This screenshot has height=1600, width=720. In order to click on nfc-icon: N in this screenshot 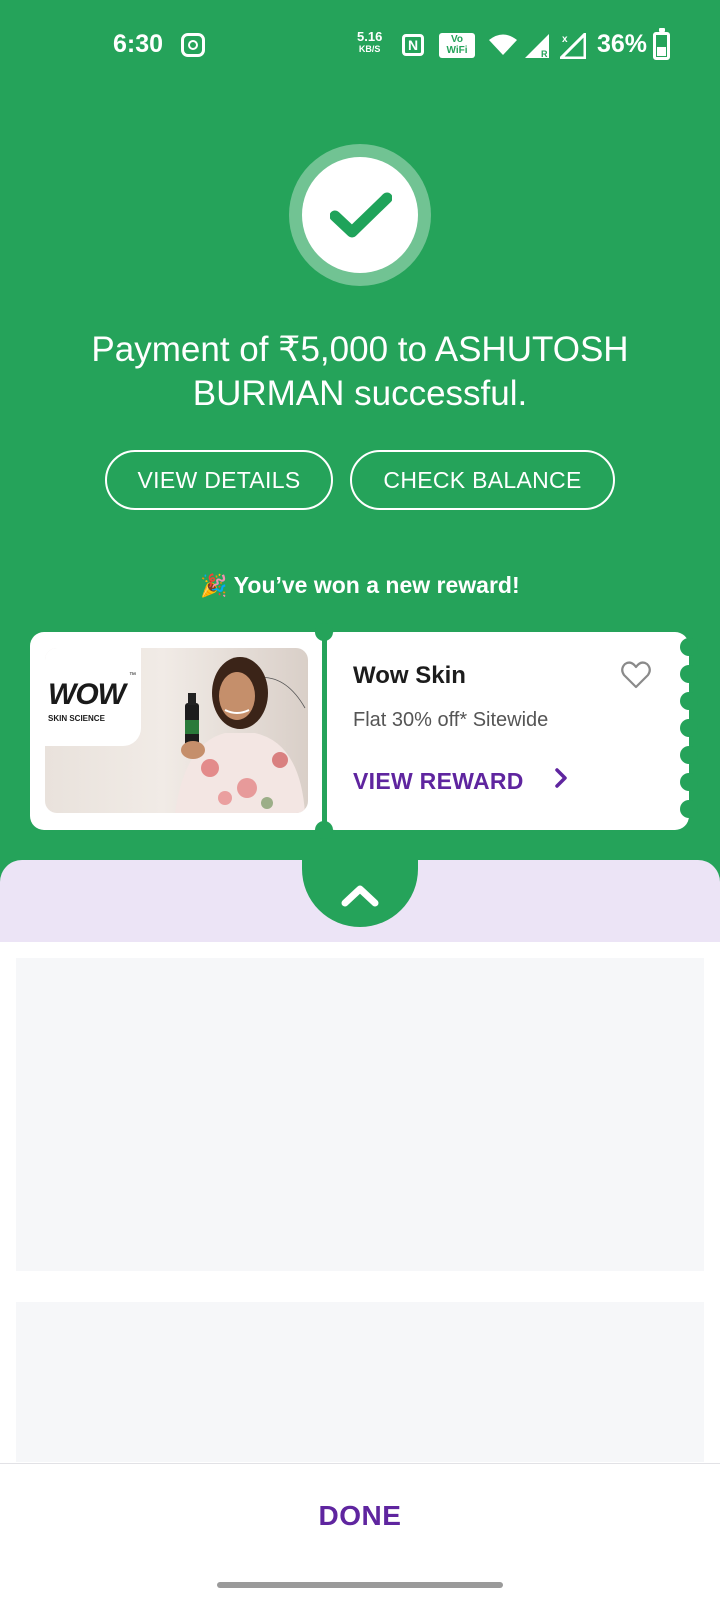, I will do `click(413, 45)`.